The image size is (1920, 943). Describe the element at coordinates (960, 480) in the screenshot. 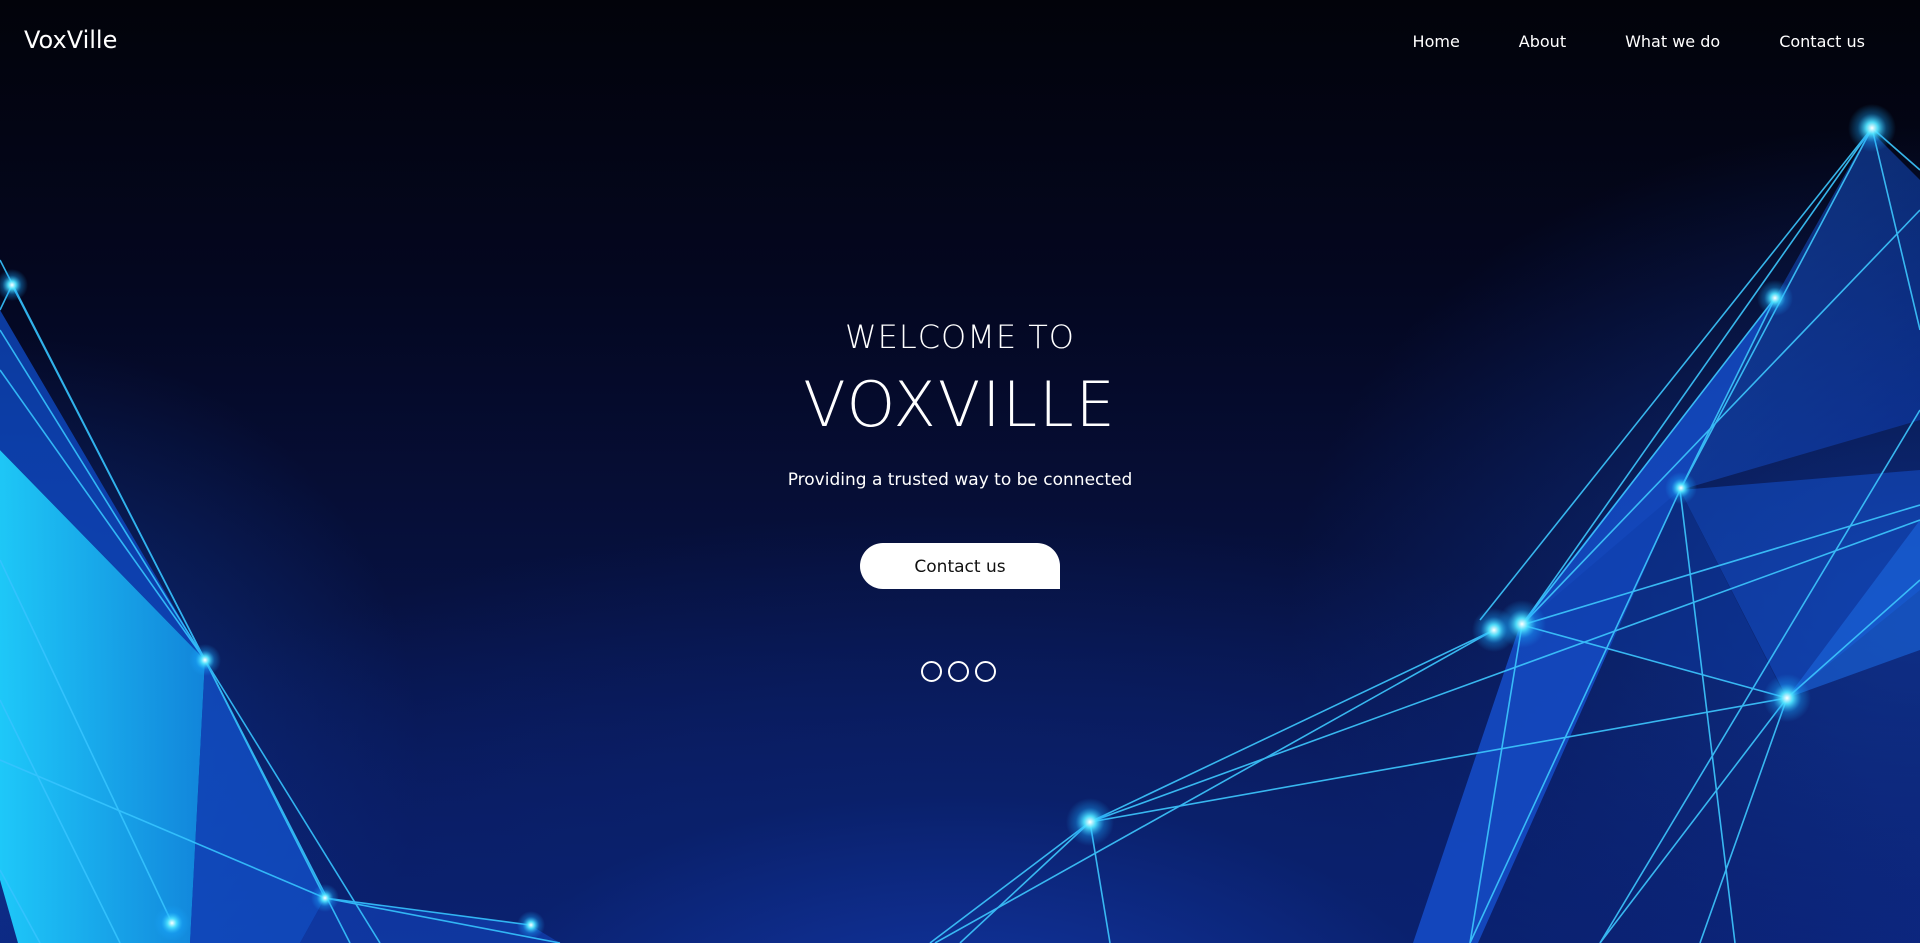

I see `hero-tagline: Providing a trusted way to be connected` at that location.